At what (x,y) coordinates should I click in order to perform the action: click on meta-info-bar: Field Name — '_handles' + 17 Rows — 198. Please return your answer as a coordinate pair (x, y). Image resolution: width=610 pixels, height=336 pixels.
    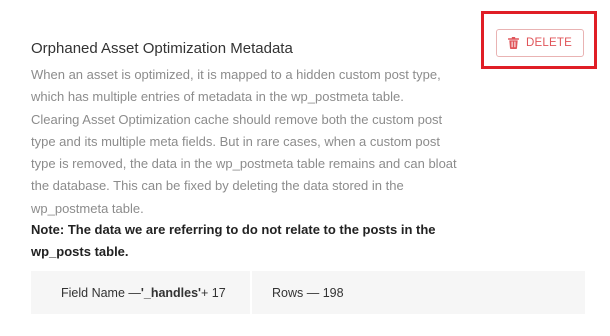
    Looking at the image, I should click on (308, 292).